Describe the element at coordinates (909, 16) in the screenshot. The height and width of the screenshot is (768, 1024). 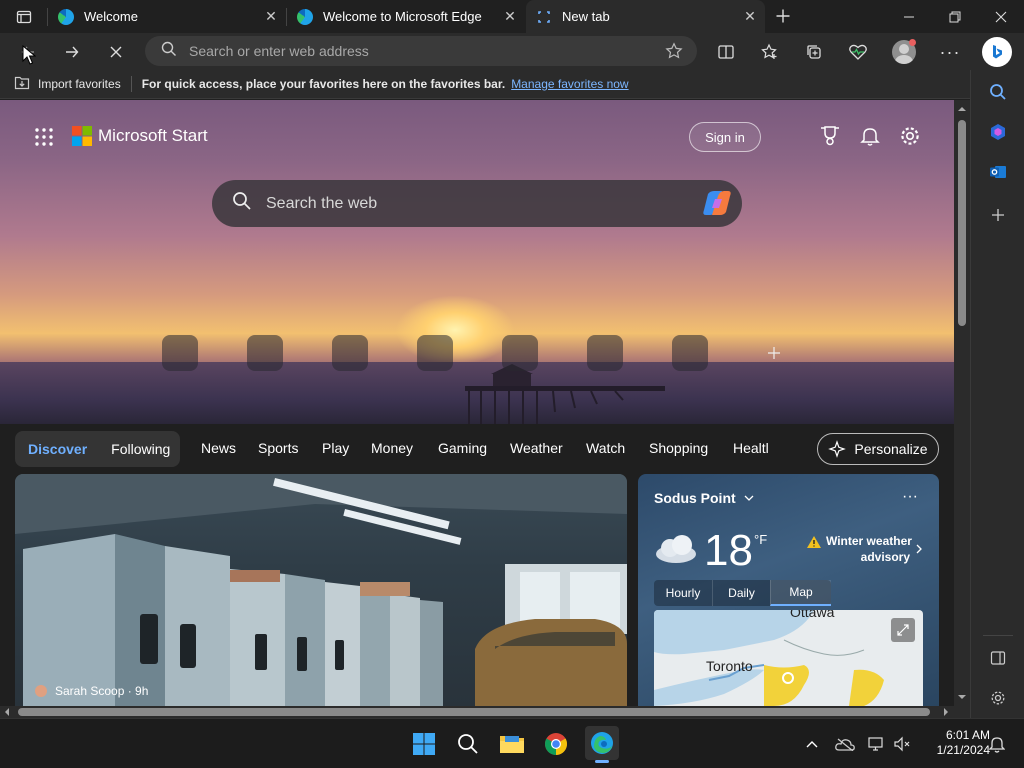
I see `minimize-button` at that location.